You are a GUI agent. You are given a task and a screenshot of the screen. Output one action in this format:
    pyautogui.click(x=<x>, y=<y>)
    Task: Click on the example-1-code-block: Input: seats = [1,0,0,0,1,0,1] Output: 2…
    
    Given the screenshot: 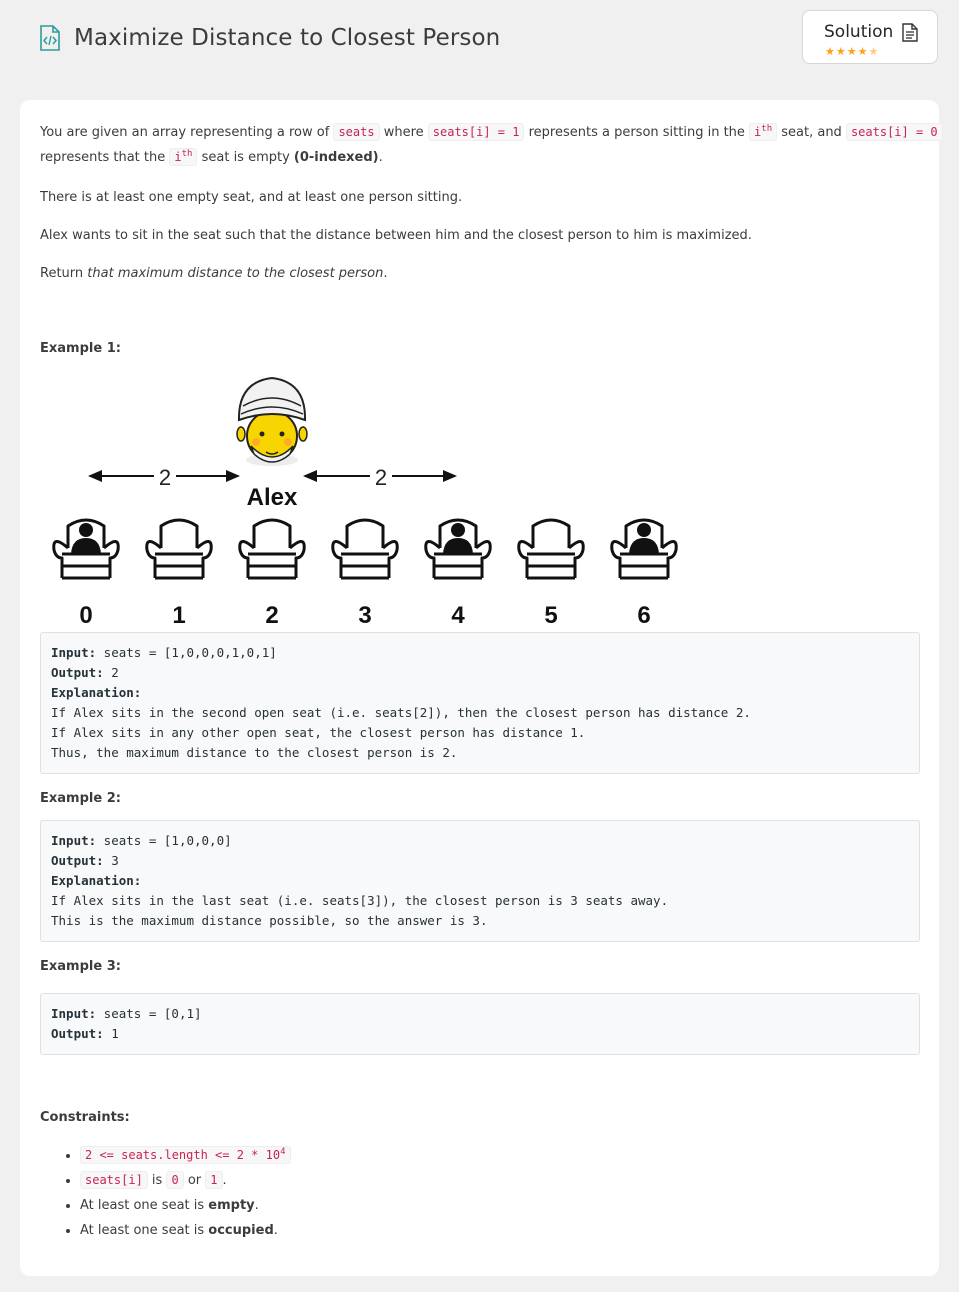 What is the action you would take?
    pyautogui.click(x=480, y=703)
    